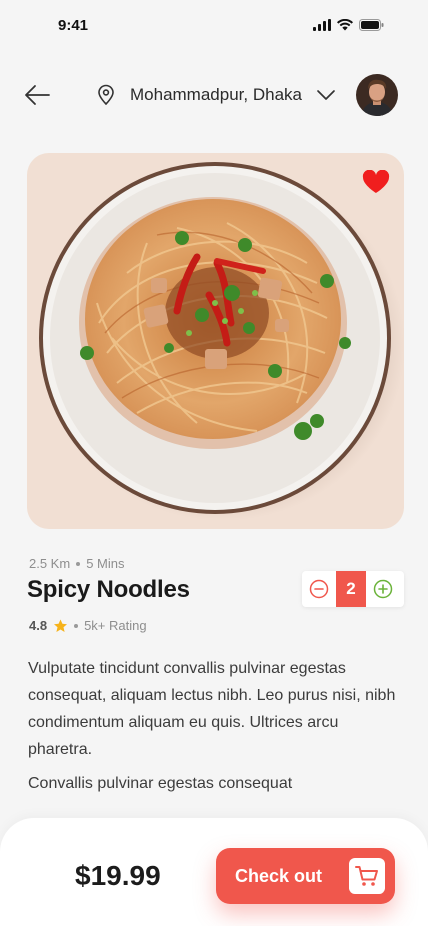  Describe the element at coordinates (371, 25) in the screenshot. I see `battery-icon` at that location.